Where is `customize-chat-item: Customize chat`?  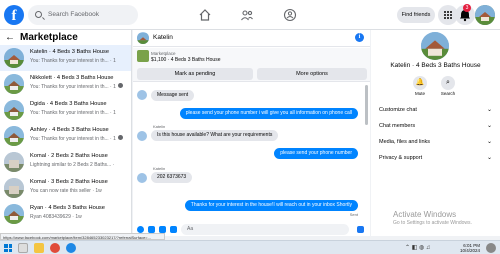 customize-chat-item: Customize chat is located at coordinates (398, 110).